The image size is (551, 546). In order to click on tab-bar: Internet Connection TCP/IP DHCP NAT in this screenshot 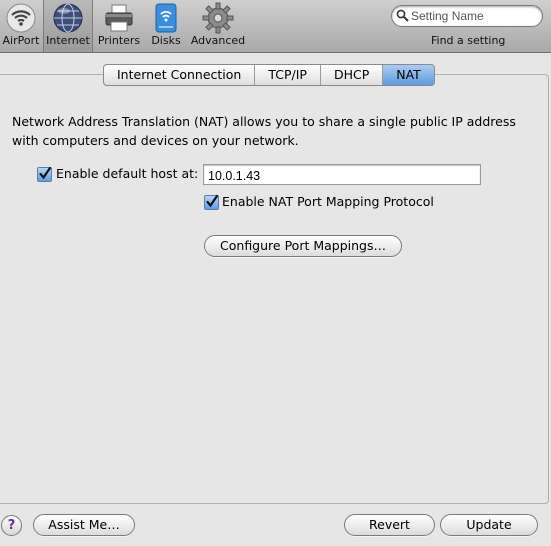, I will do `click(269, 75)`.